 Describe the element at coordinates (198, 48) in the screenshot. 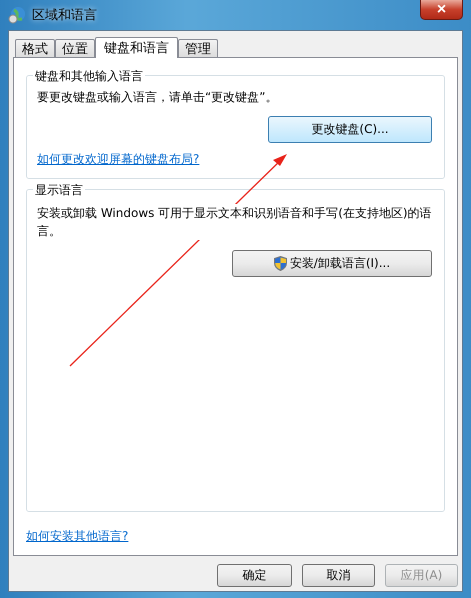

I see `tab: 管理` at that location.